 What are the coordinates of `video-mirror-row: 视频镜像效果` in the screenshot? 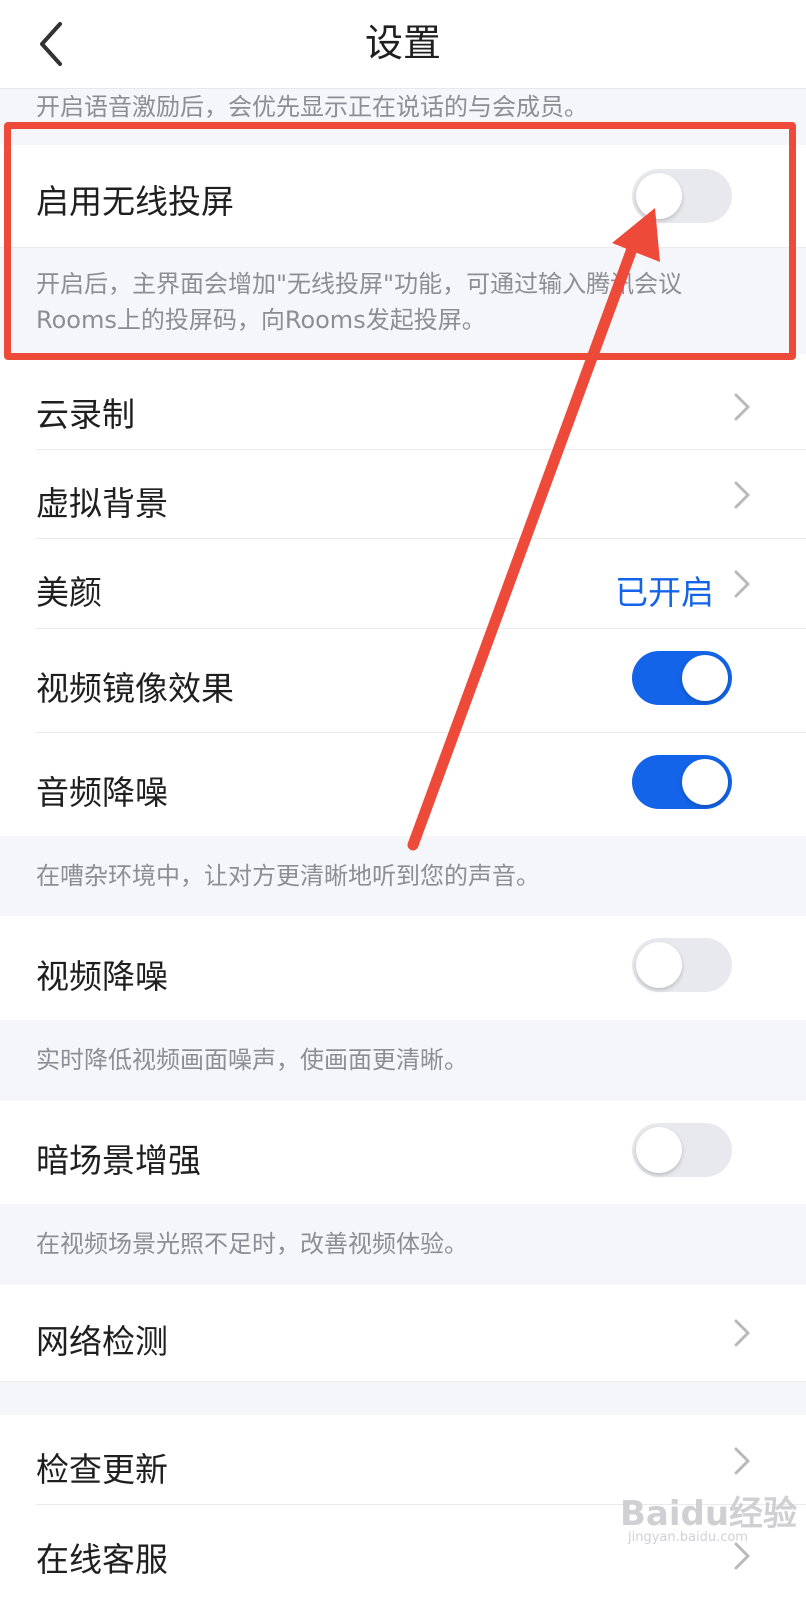 It's located at (403, 681).